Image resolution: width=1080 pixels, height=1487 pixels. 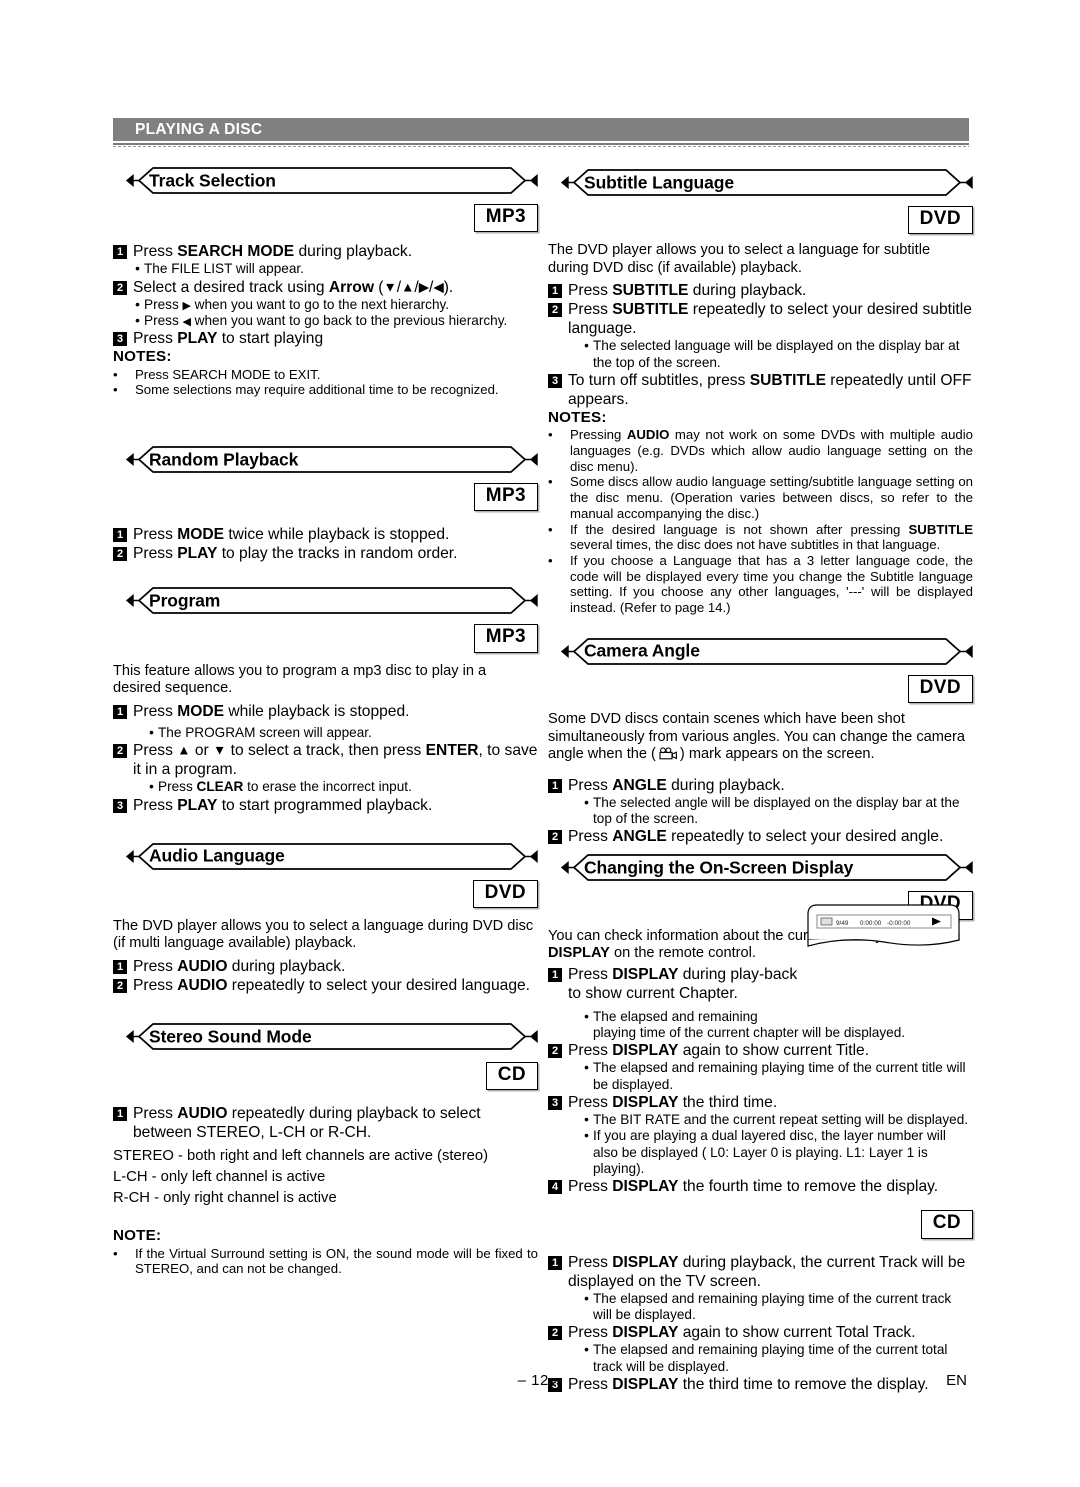 I want to click on bullet-item: • The elapsed and remaining, so click(x=706, y=1017).